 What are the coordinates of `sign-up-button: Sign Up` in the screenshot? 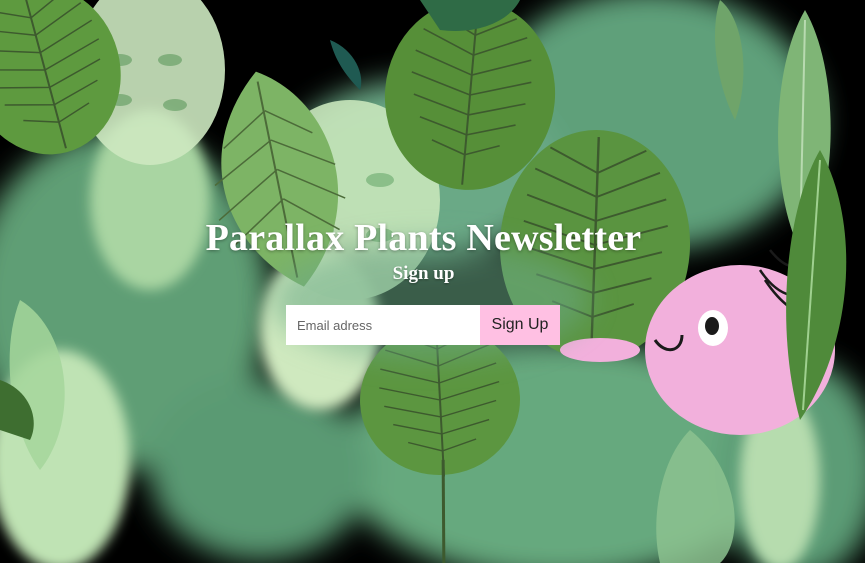 It's located at (520, 325).